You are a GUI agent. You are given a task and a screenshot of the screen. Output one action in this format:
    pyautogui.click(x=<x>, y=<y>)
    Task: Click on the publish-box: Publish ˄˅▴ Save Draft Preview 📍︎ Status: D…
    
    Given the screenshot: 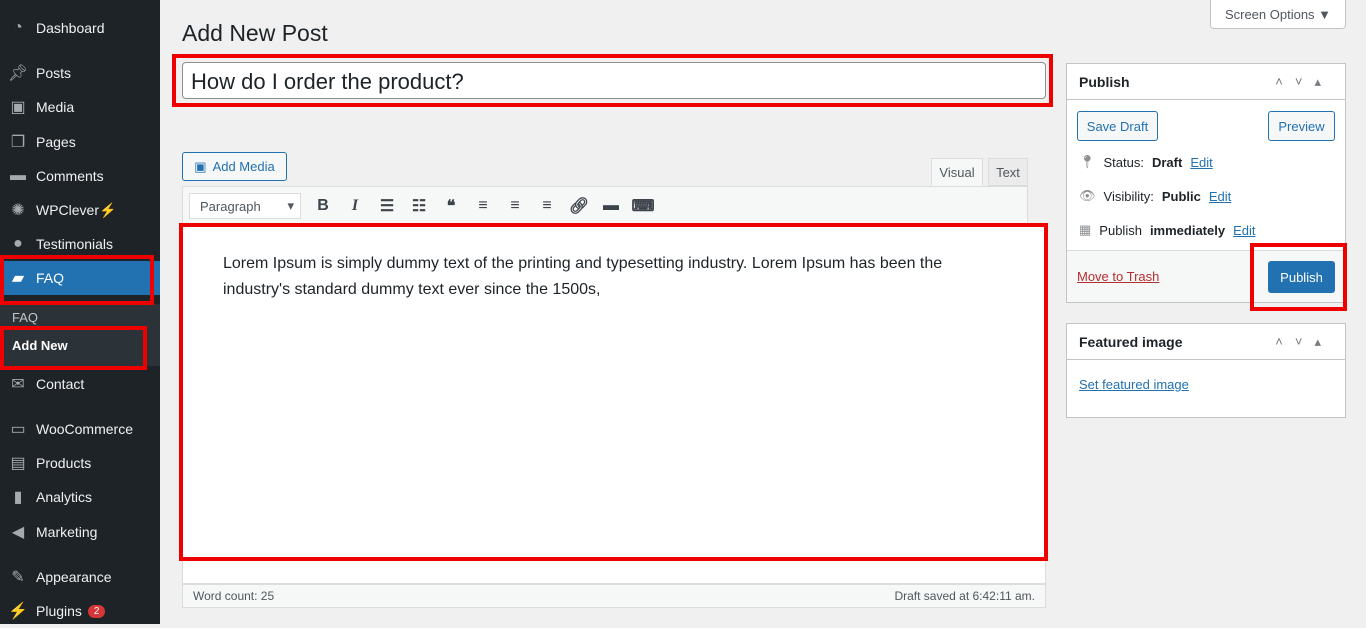 What is the action you would take?
    pyautogui.click(x=1206, y=183)
    